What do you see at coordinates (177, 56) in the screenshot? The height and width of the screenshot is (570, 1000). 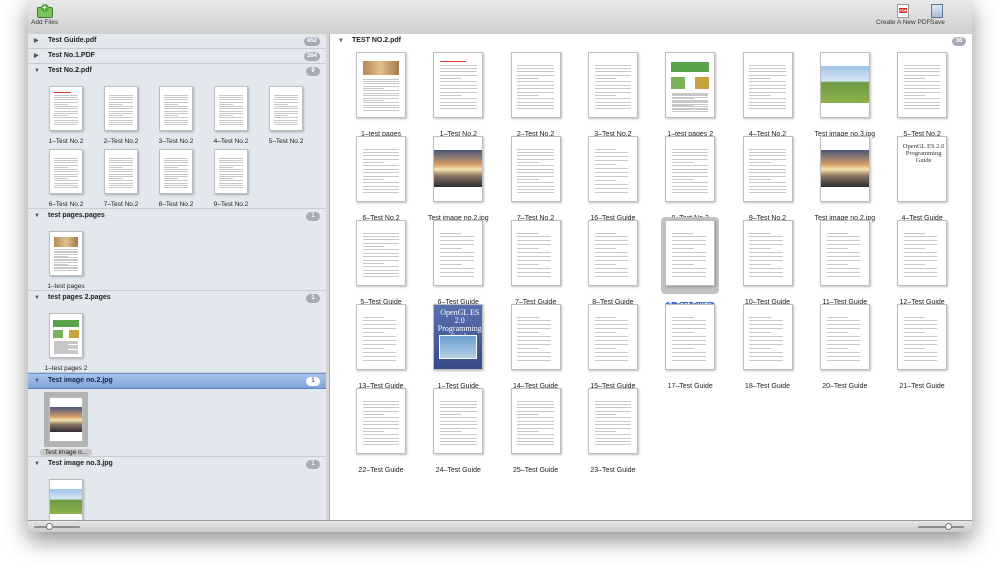 I see `sidebar-group-header: ▶ Test No.1.PDF 364` at bounding box center [177, 56].